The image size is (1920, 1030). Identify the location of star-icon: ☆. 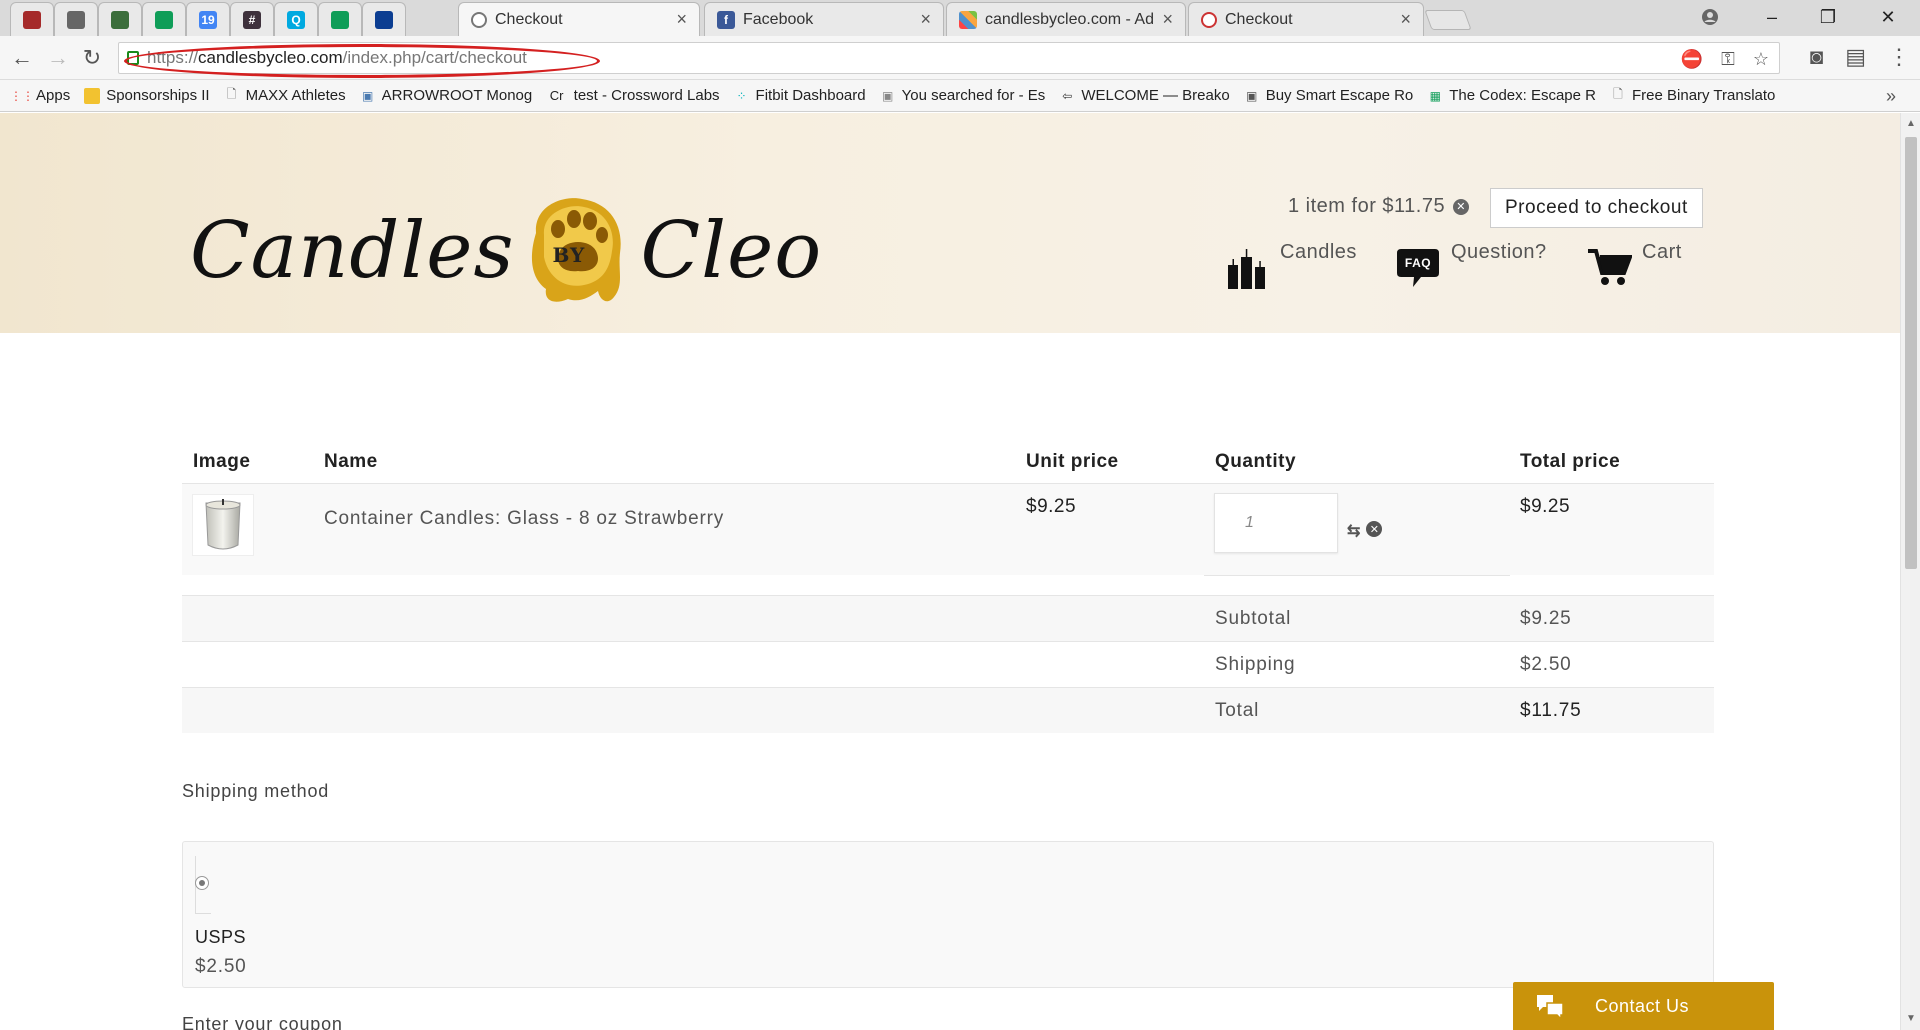
(1761, 59).